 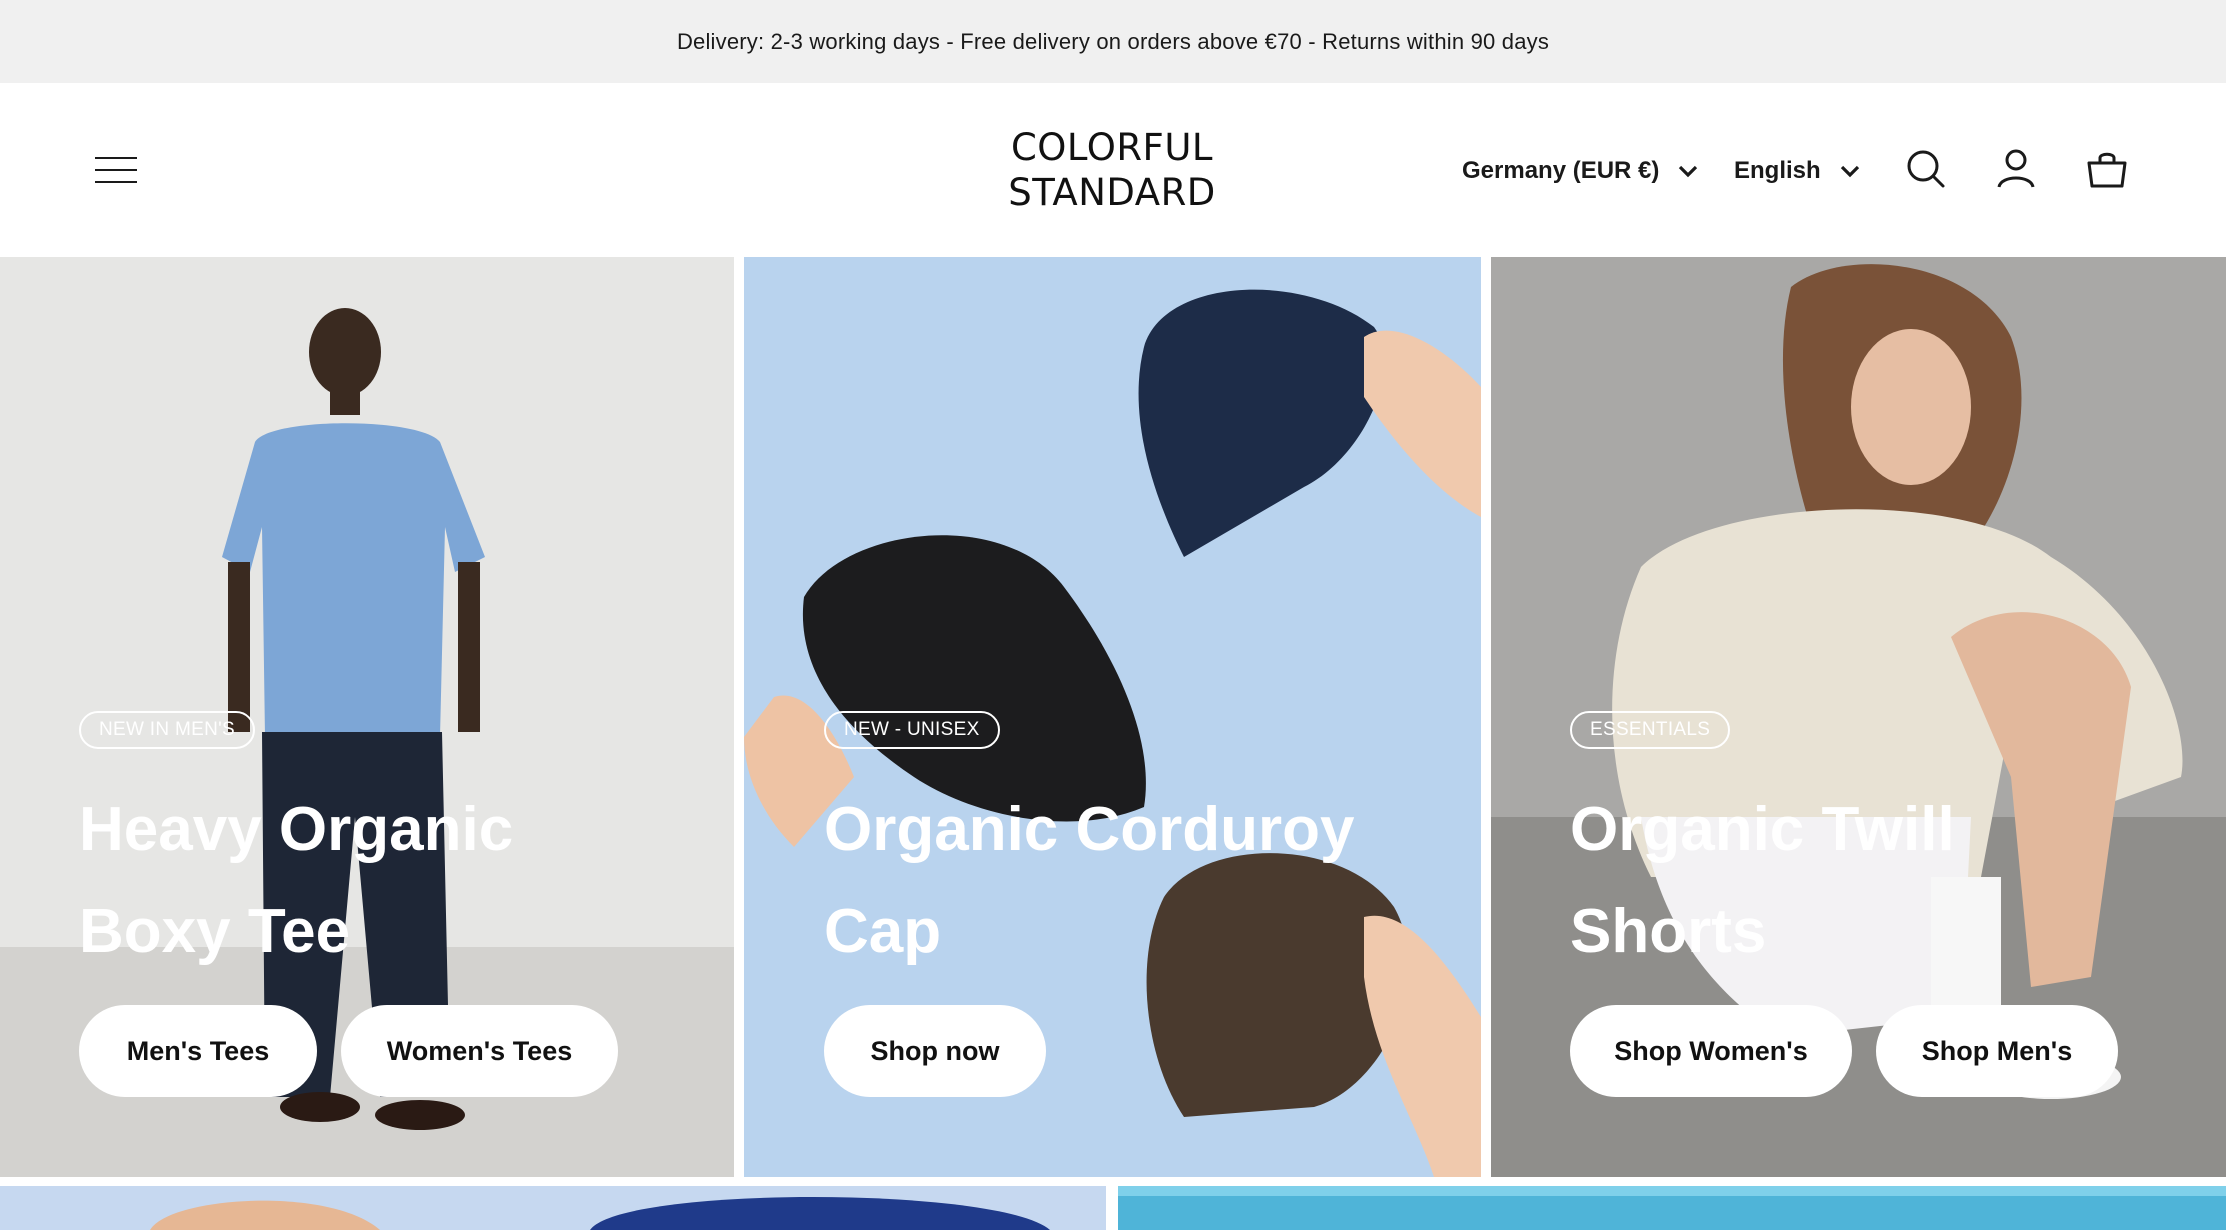 What do you see at coordinates (198, 1051) in the screenshot?
I see `mens-tees-button: Men's Tees` at bounding box center [198, 1051].